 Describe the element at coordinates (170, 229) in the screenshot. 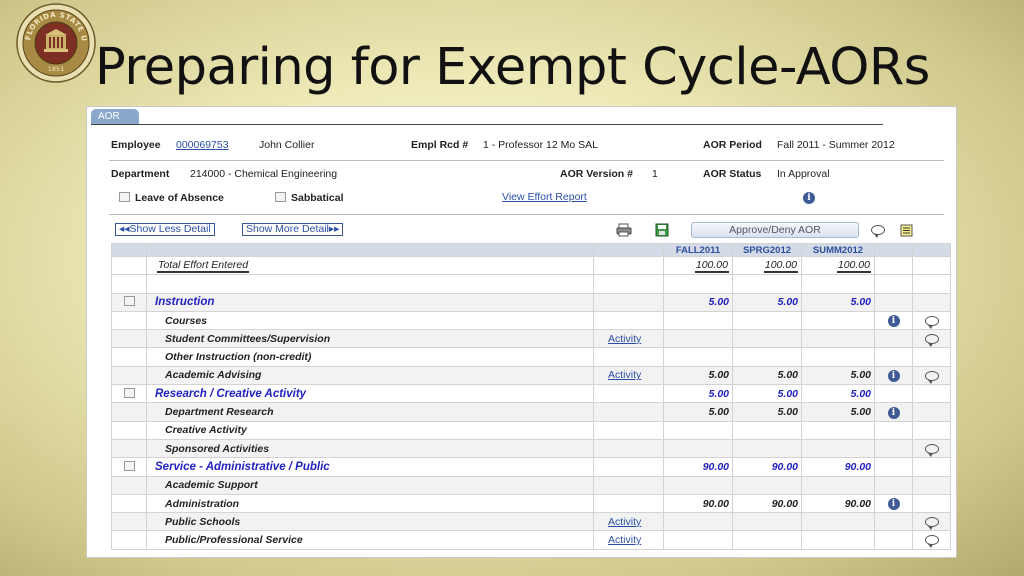

I see `show-less-label: Show Less Detail` at that location.